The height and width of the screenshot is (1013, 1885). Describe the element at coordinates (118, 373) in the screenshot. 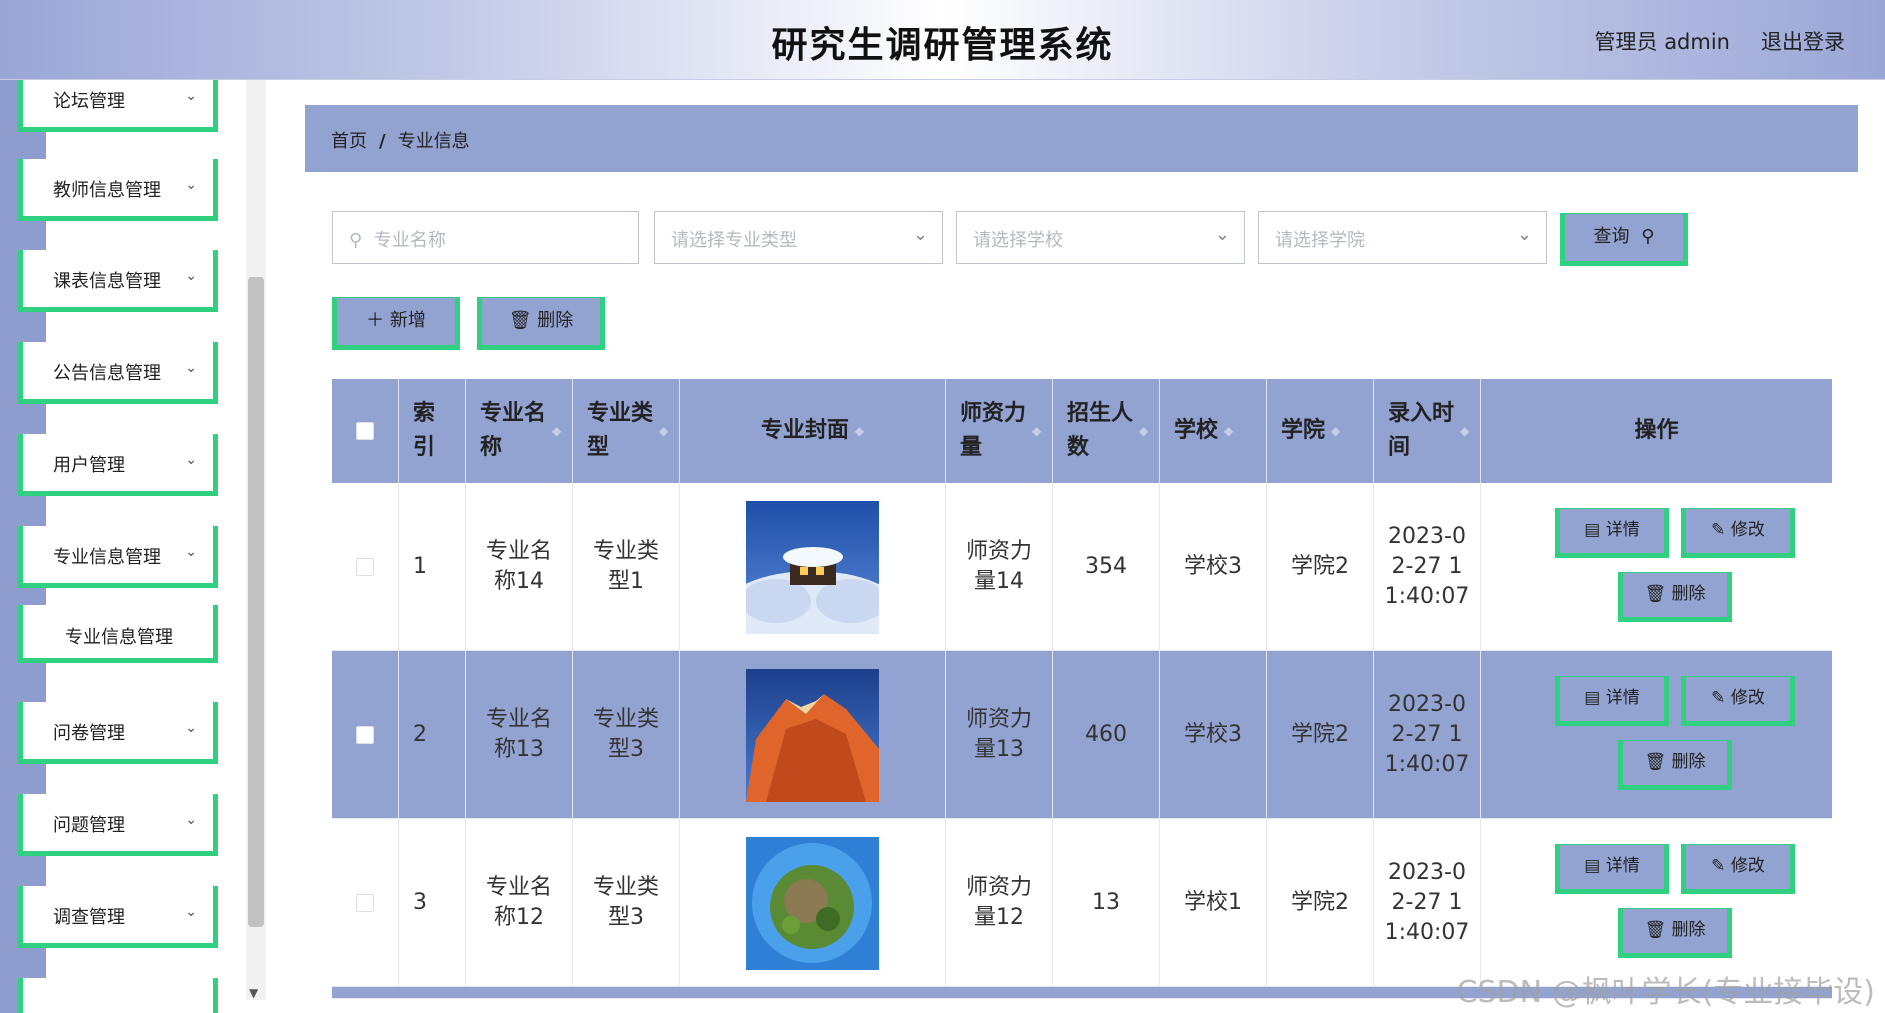

I see `sidebar-item-notices: 公告信息管理 ⌄` at that location.